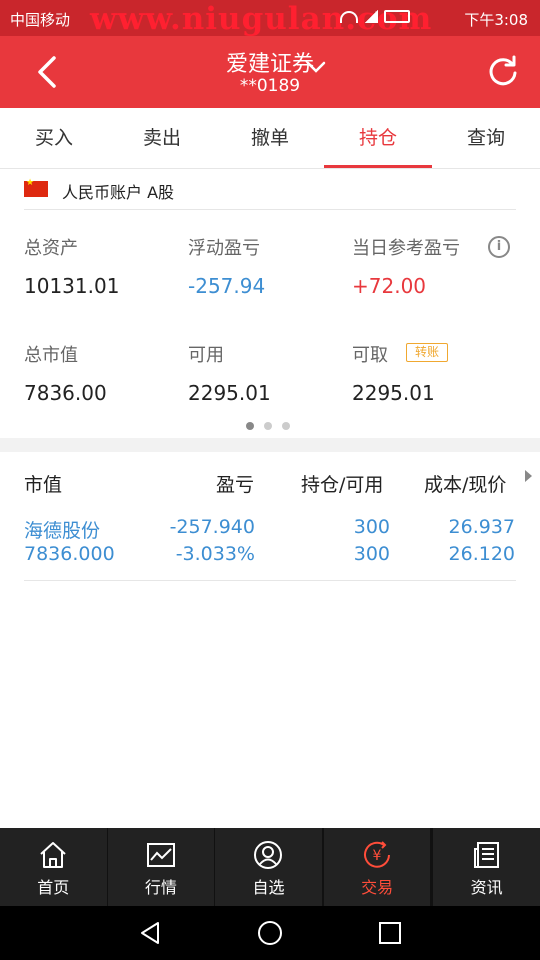 The width and height of the screenshot is (540, 960). I want to click on nav-home: 首页, so click(53, 867).